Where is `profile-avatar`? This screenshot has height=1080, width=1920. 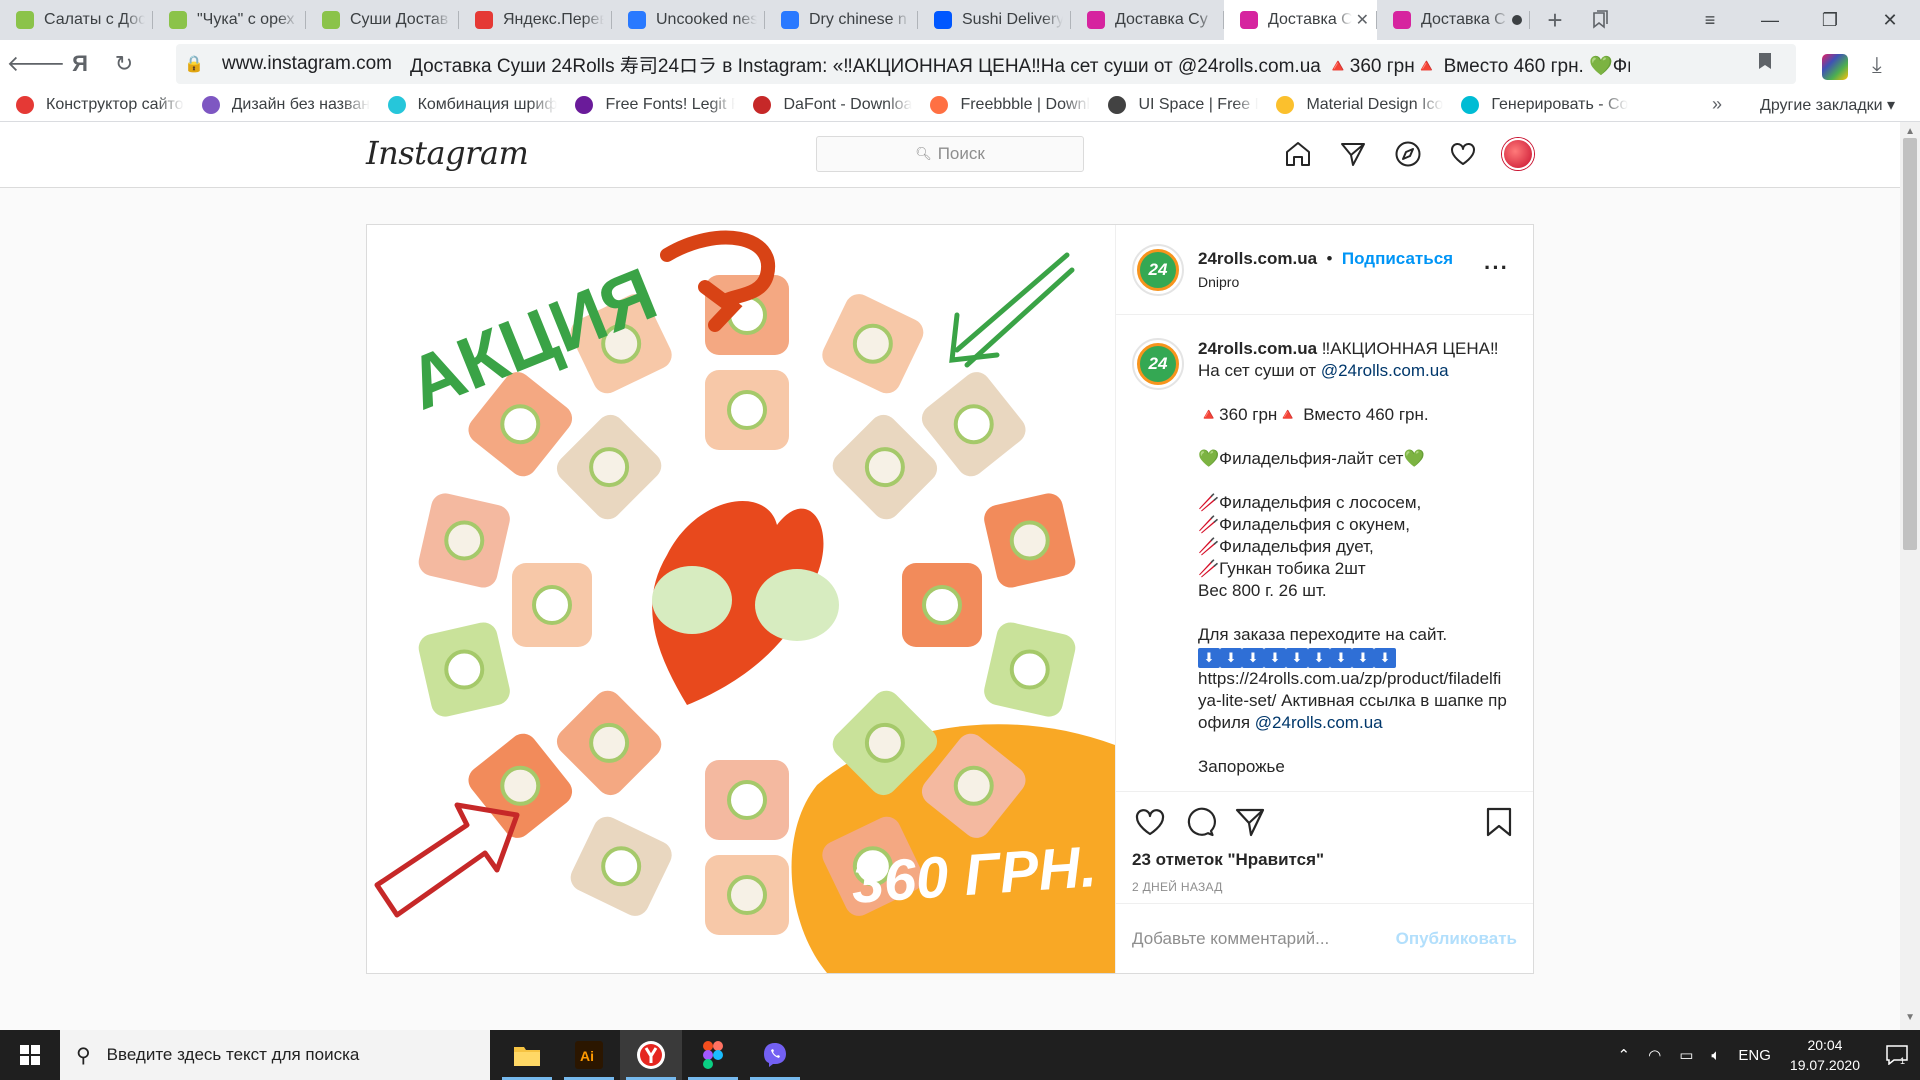 profile-avatar is located at coordinates (1518, 154).